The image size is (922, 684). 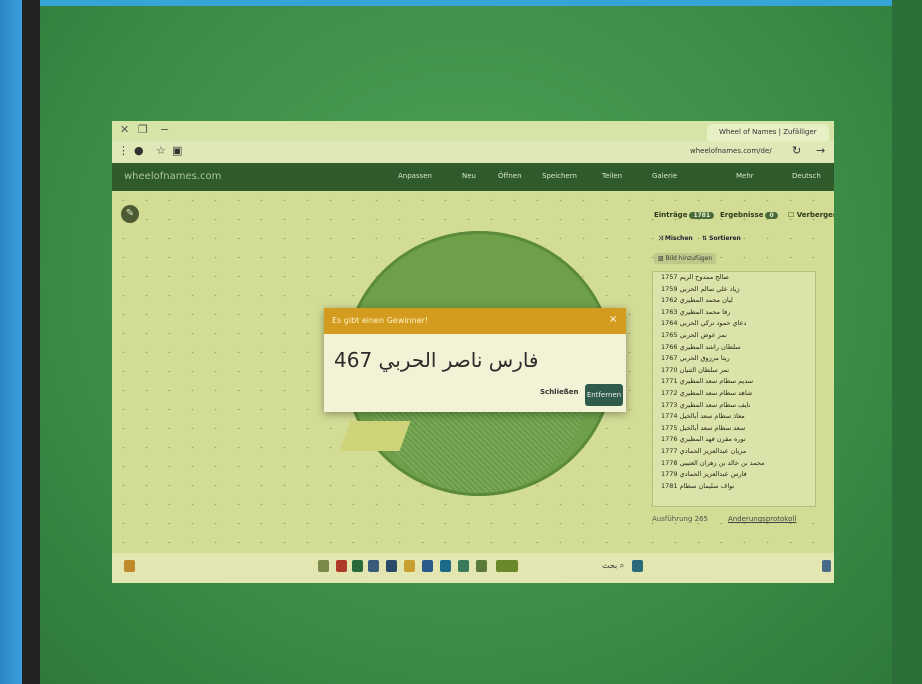 What do you see at coordinates (707, 381) in the screenshot?
I see `list-item: سديم سطام سعد المطيري 1771` at bounding box center [707, 381].